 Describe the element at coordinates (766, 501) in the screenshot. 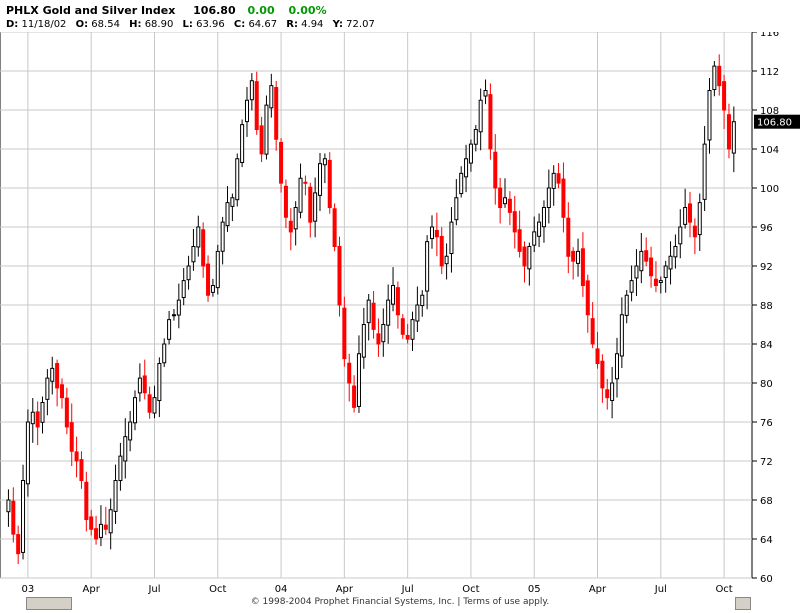

I see `y-tick-label: 68` at that location.